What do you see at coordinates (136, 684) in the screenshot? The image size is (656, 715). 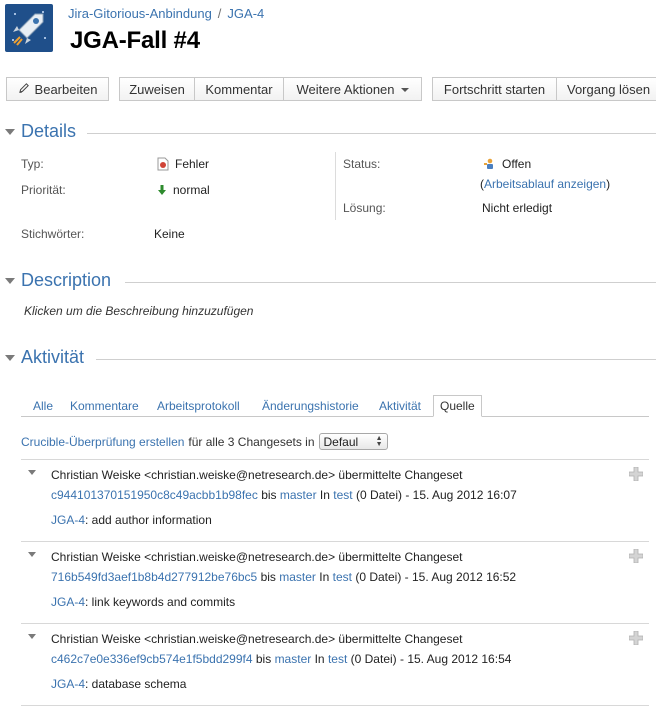 I see `changeset-message: : database schema` at bounding box center [136, 684].